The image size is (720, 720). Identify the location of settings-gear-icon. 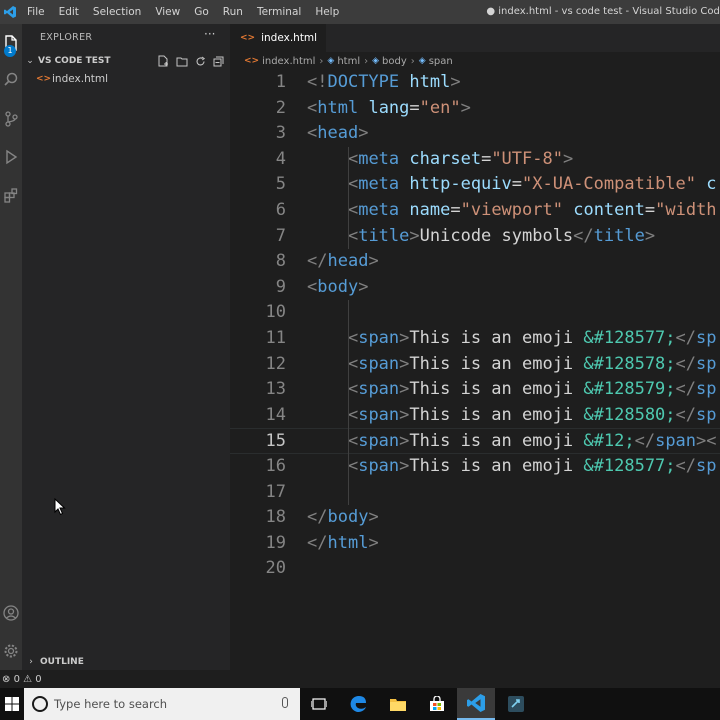
(11, 651).